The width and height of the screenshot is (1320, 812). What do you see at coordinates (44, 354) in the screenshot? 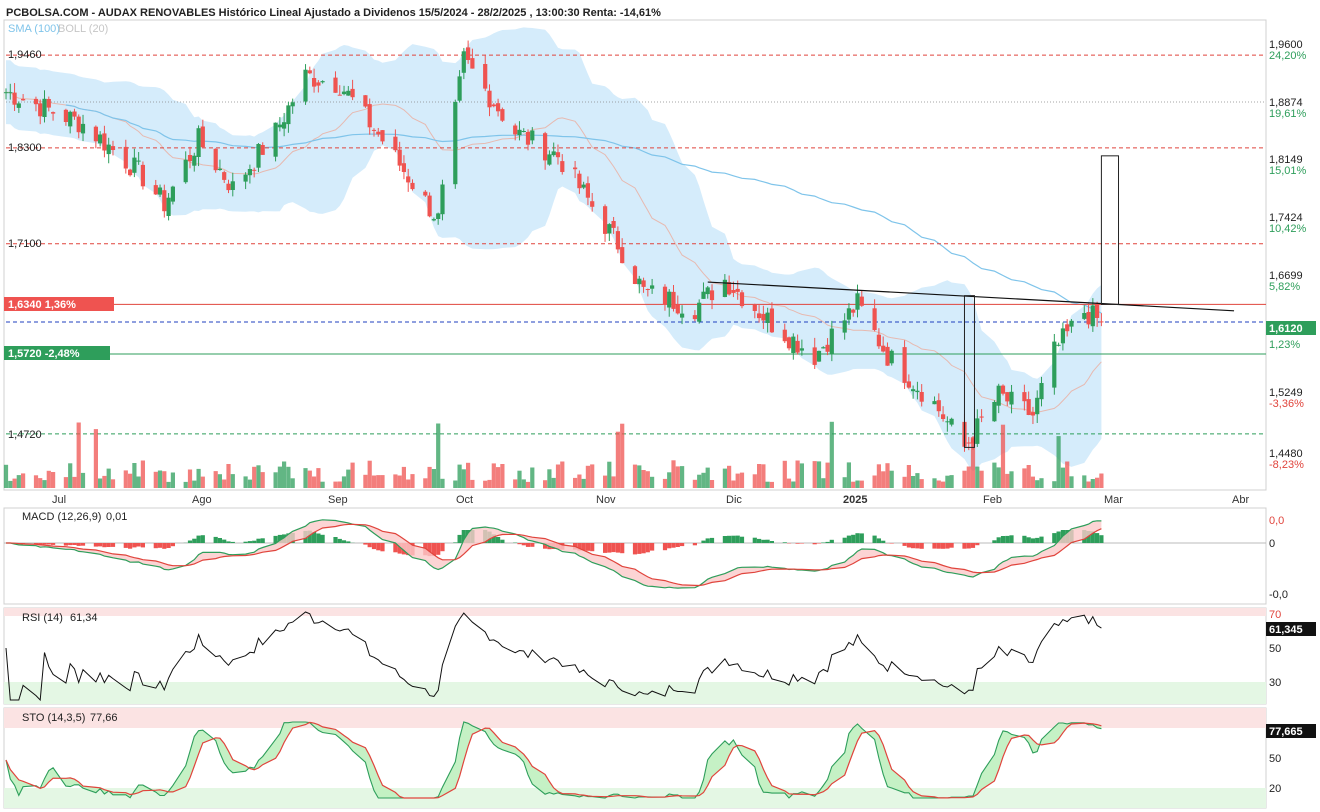
I see `support-tag: 1,5720 -2,48%` at bounding box center [44, 354].